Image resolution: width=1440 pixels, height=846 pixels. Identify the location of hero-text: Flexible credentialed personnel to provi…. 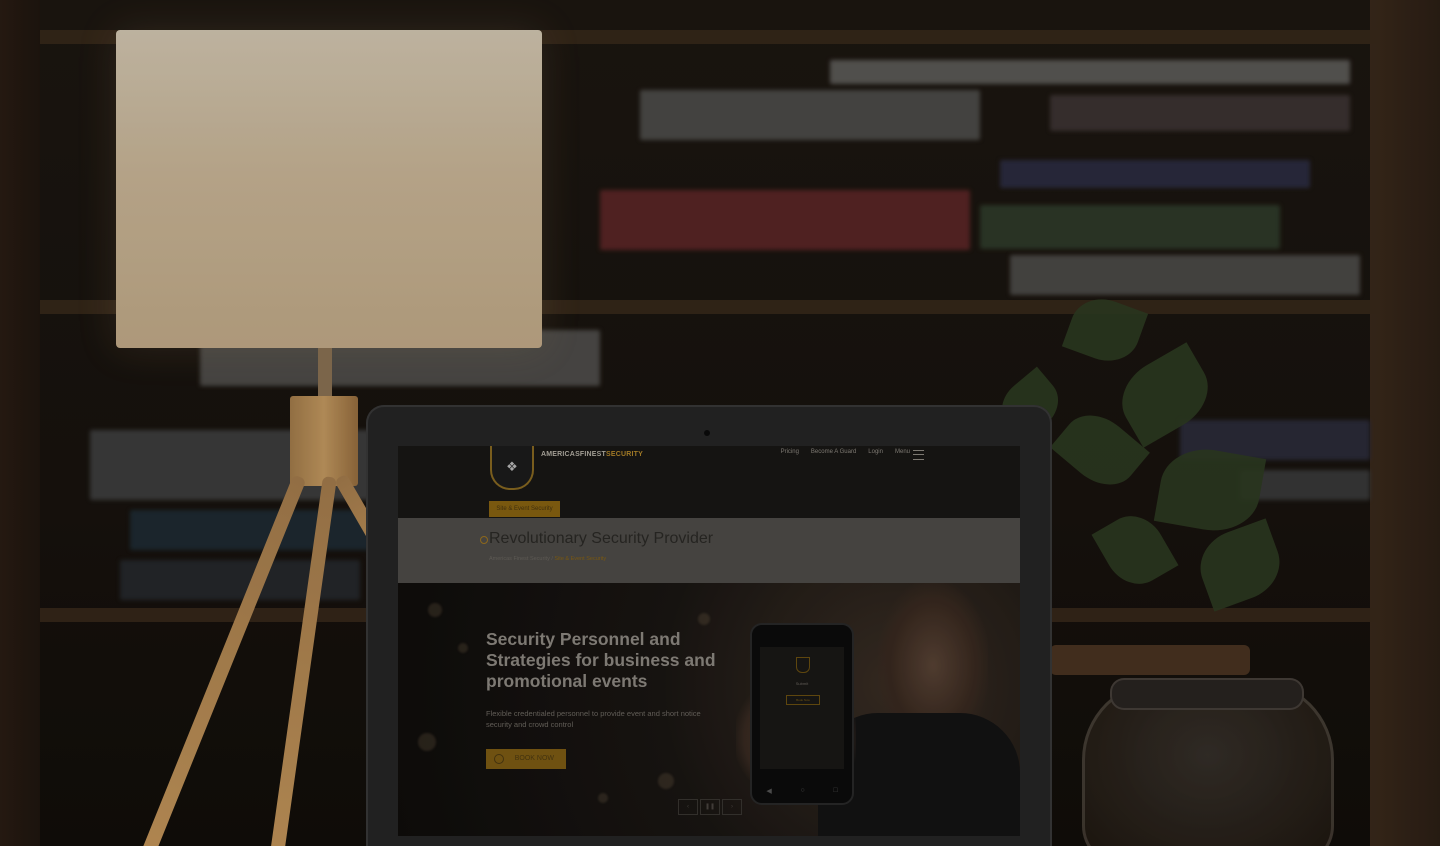
(593, 719).